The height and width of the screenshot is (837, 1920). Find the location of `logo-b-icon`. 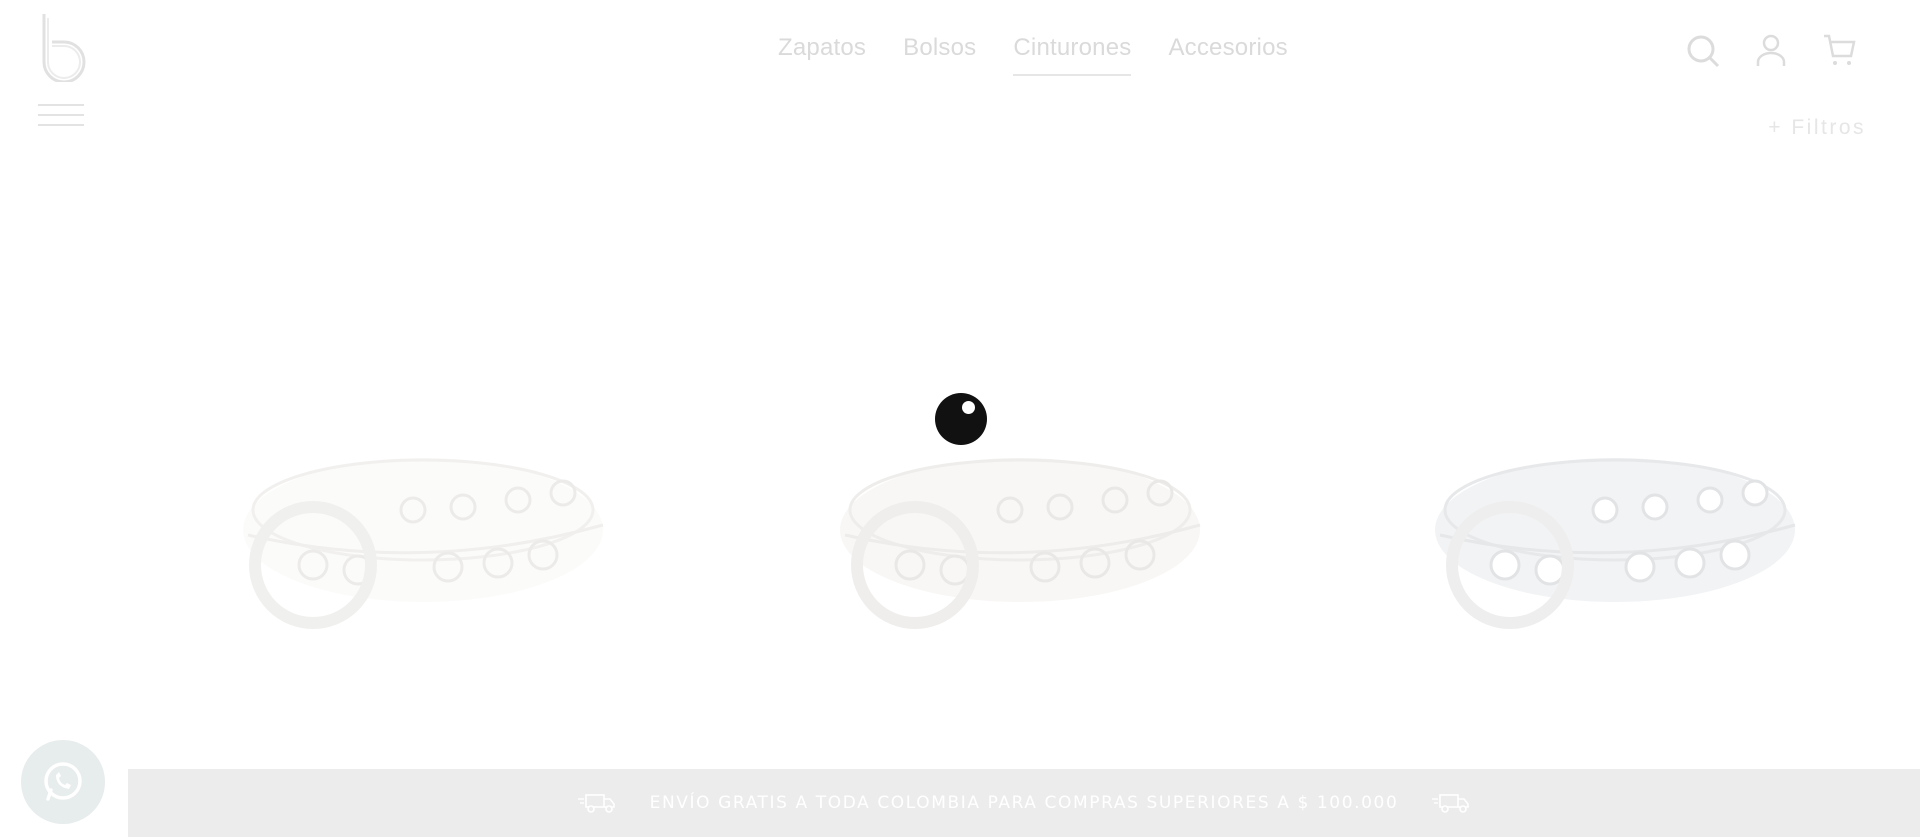

logo-b-icon is located at coordinates (64, 49).